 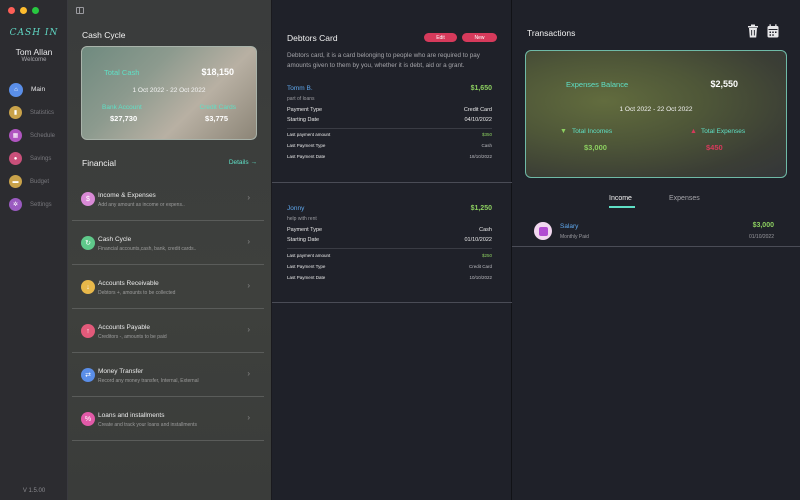 What do you see at coordinates (99, 163) in the screenshot?
I see `financial-title: Financial` at bounding box center [99, 163].